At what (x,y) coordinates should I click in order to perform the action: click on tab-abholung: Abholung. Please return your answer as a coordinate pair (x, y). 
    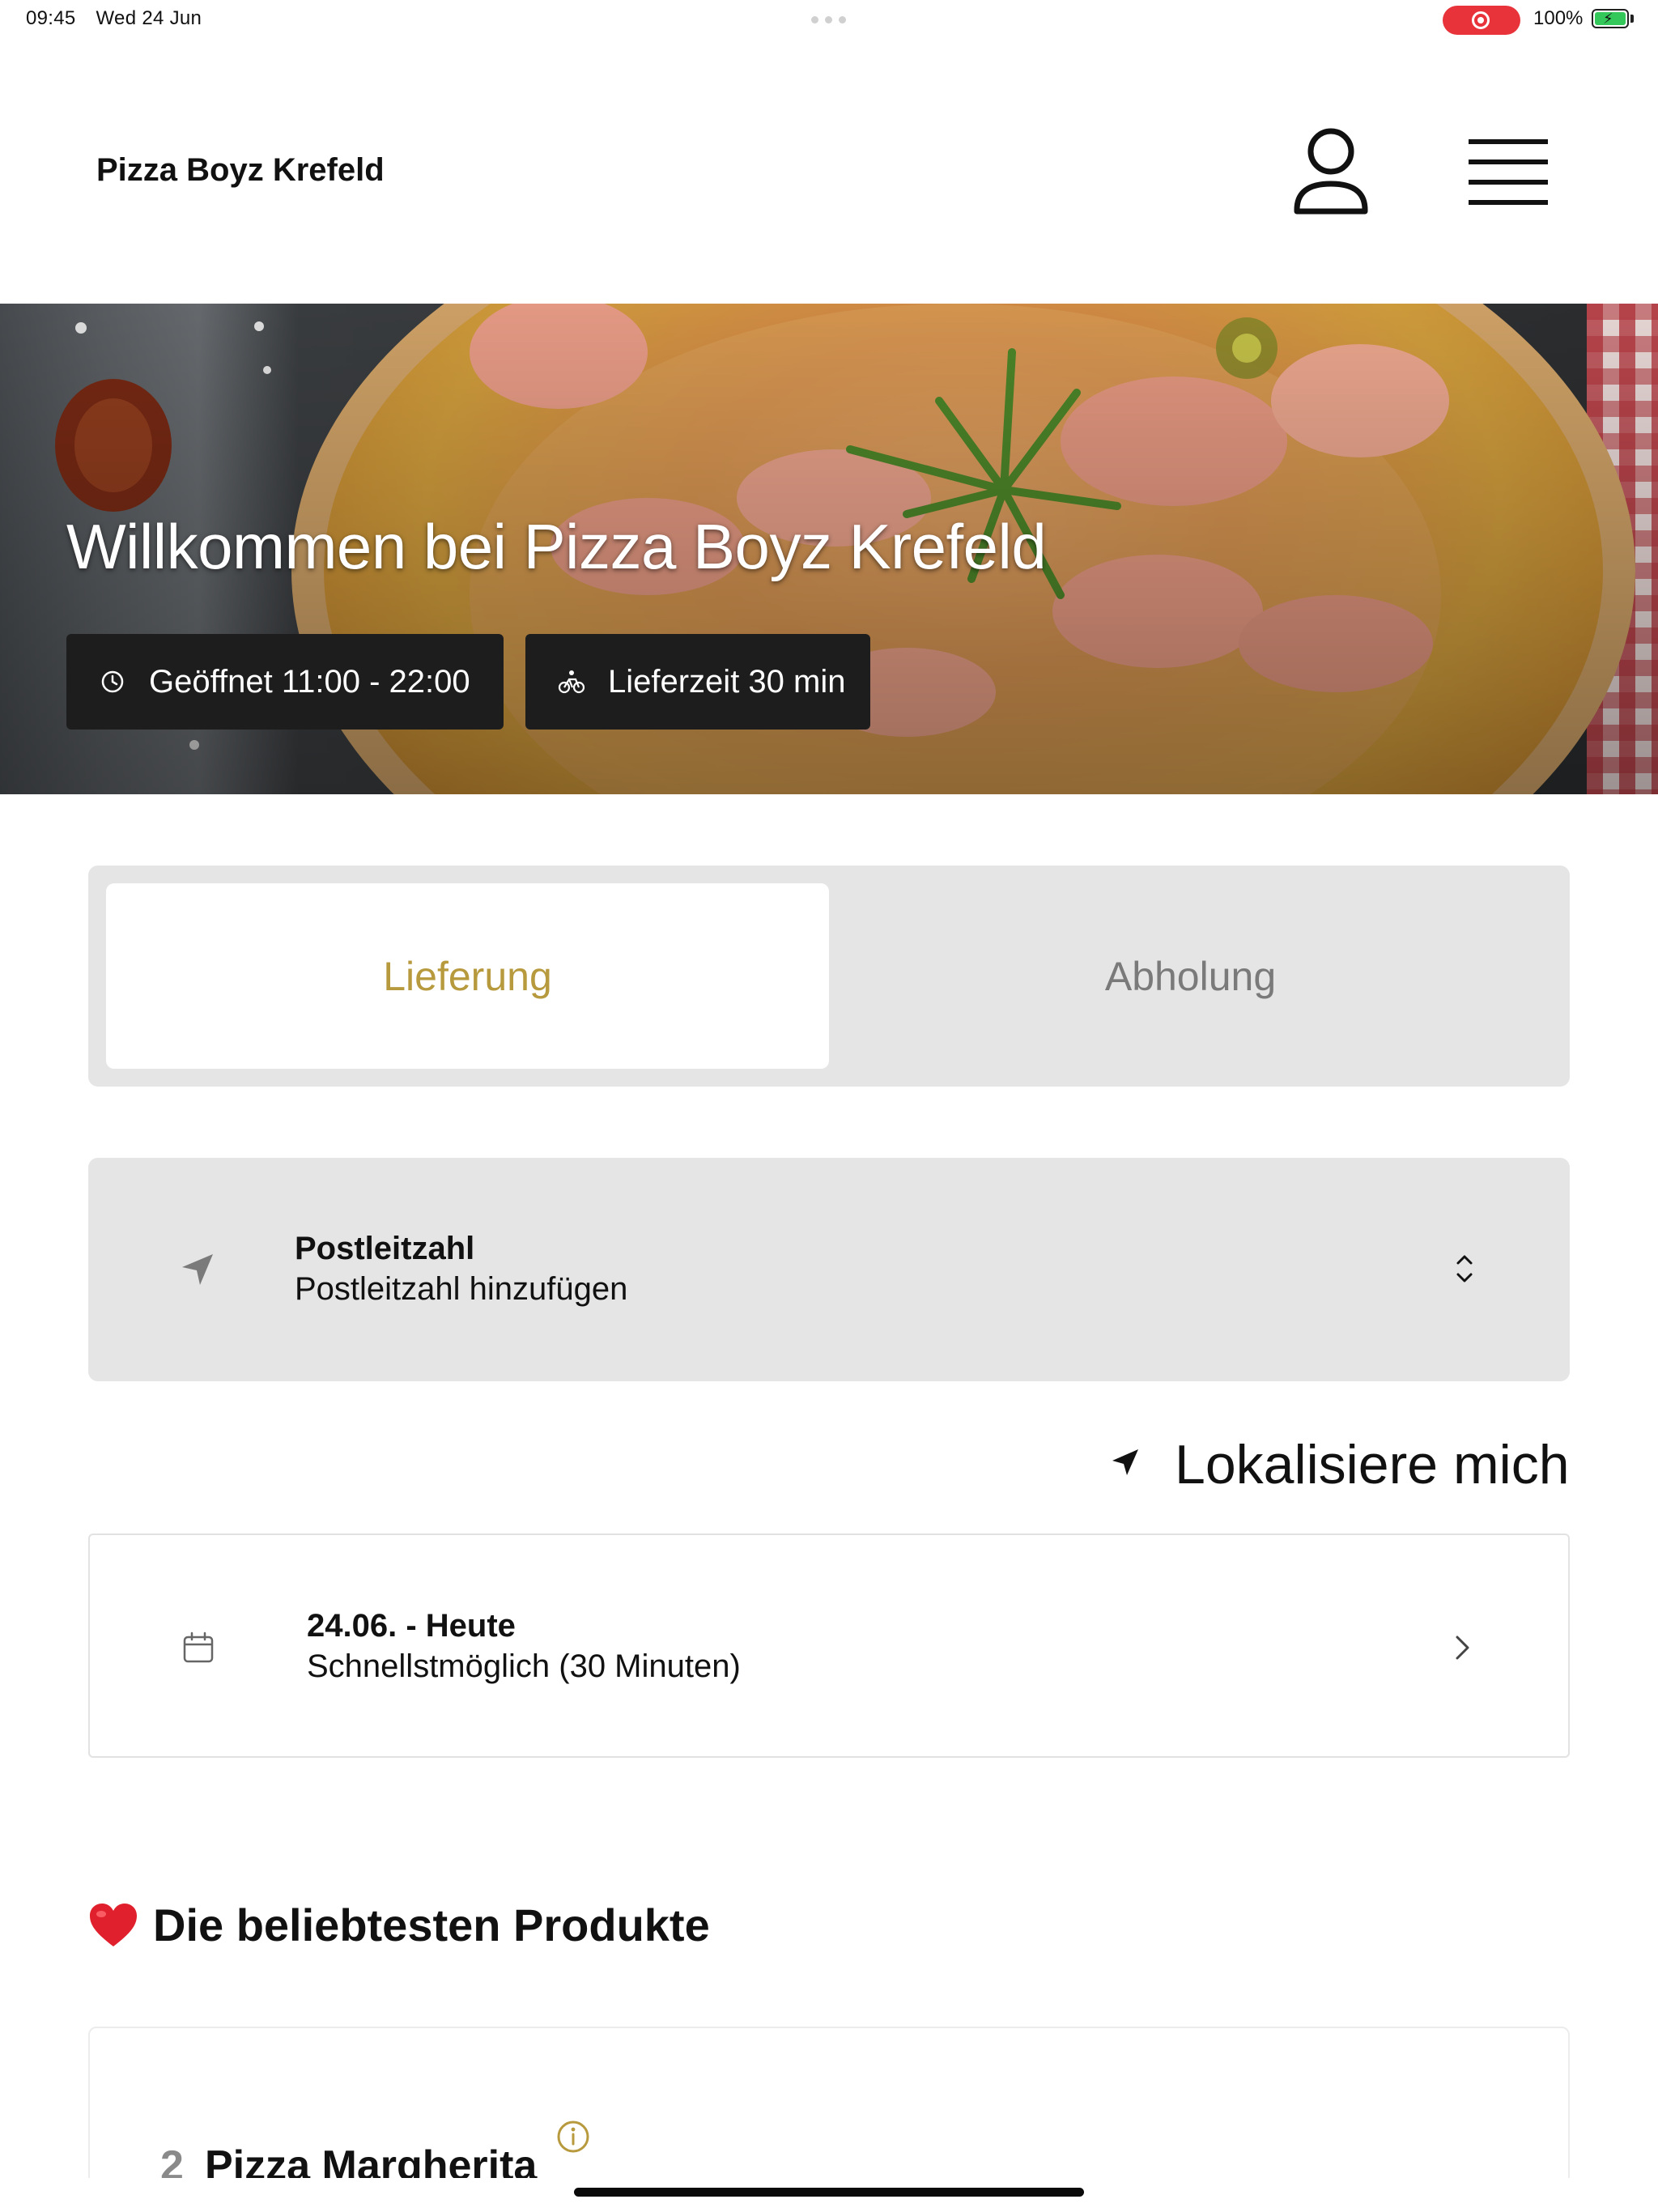
    Looking at the image, I should click on (1190, 976).